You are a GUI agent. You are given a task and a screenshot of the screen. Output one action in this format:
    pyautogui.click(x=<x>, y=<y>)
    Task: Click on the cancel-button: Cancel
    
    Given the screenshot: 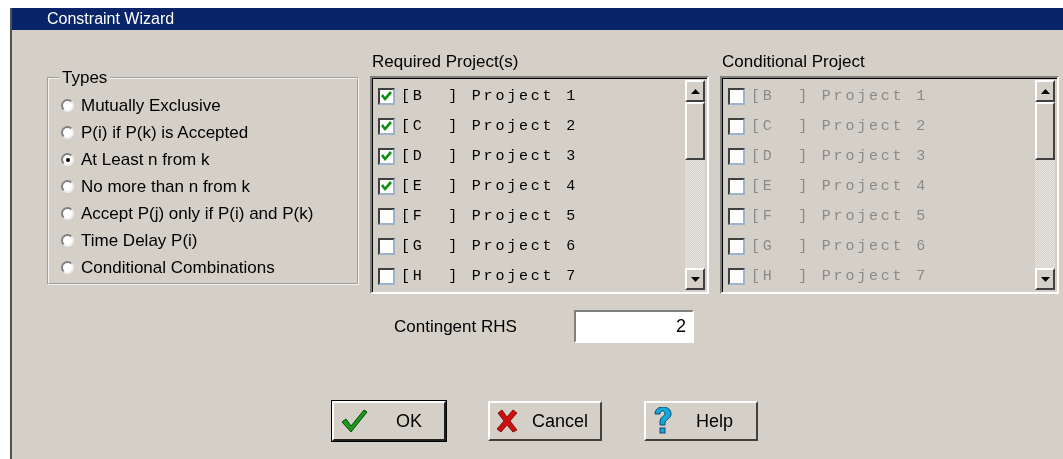 What is the action you would take?
    pyautogui.click(x=545, y=421)
    